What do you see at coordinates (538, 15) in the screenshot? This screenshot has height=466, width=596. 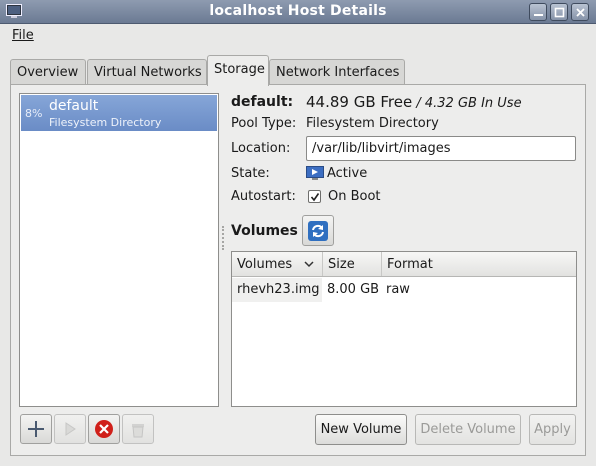 I see `minimize-icon` at bounding box center [538, 15].